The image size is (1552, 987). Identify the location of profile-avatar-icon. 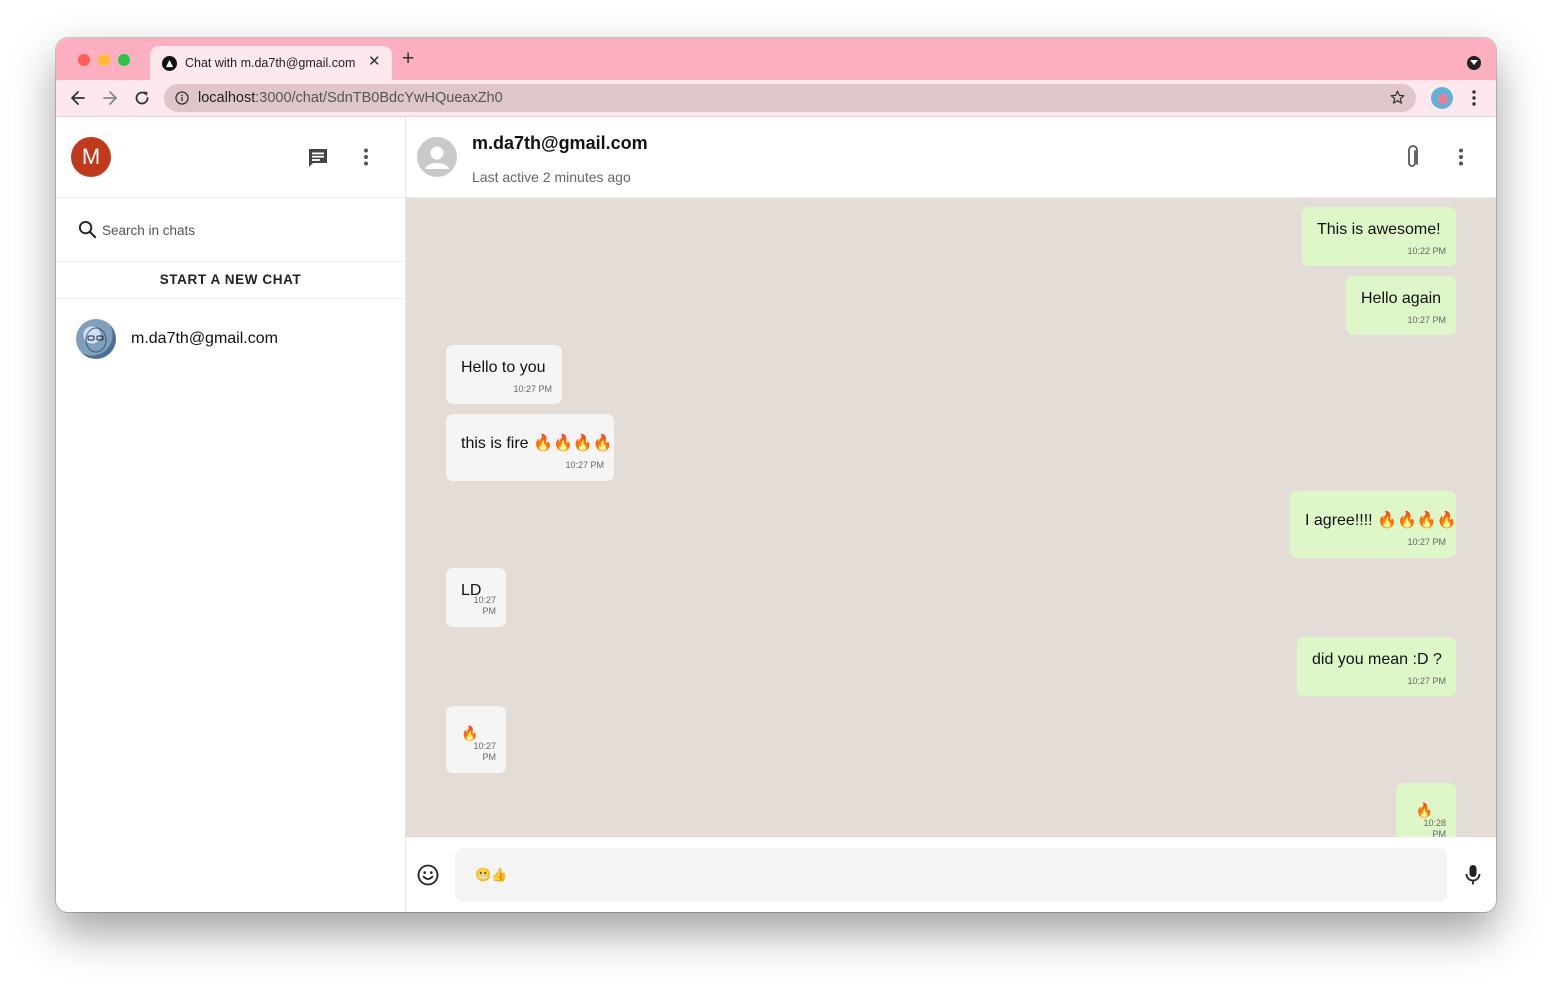
(1442, 98).